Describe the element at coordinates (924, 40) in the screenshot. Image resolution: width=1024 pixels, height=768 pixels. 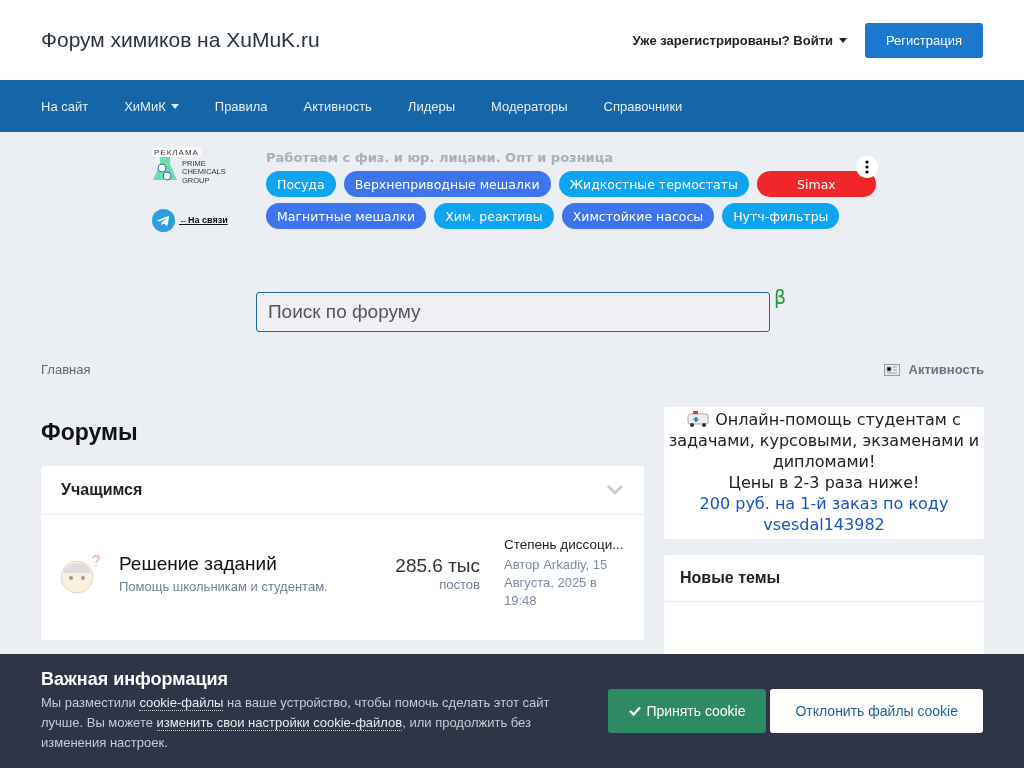
I see `register-button: Регистрация` at that location.